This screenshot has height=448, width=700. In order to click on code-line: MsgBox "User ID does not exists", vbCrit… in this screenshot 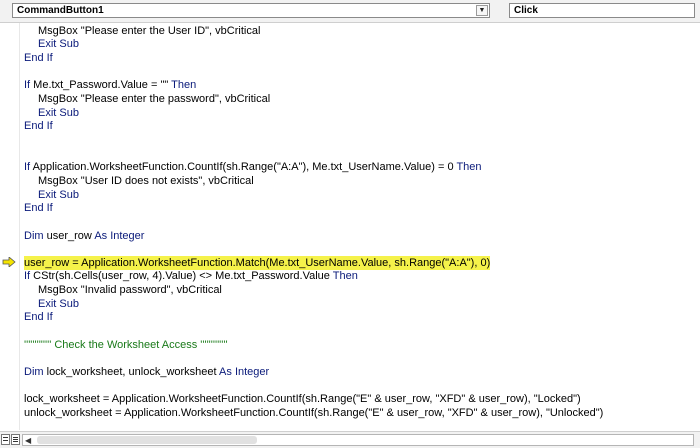, I will do `click(146, 181)`.